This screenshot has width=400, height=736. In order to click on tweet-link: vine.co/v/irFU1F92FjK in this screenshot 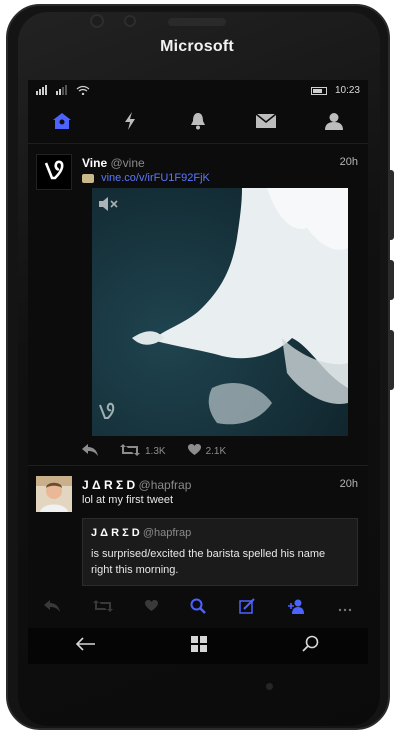, I will do `click(155, 178)`.